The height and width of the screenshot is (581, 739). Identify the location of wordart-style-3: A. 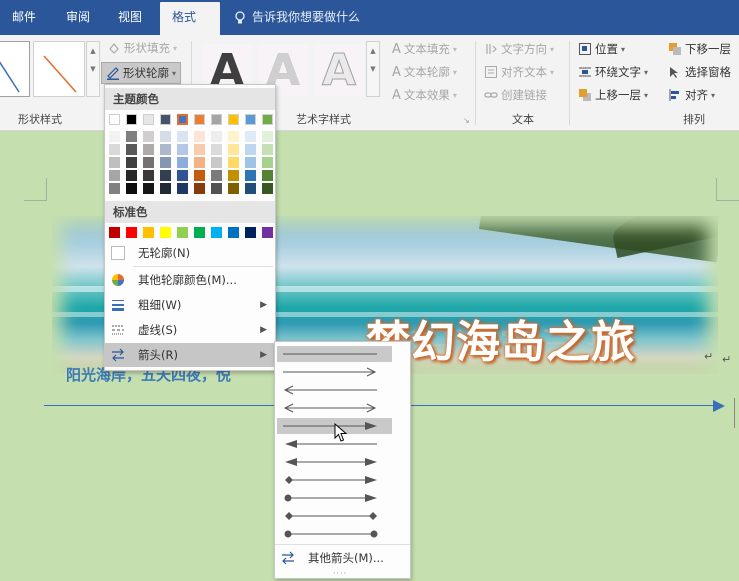
(339, 70).